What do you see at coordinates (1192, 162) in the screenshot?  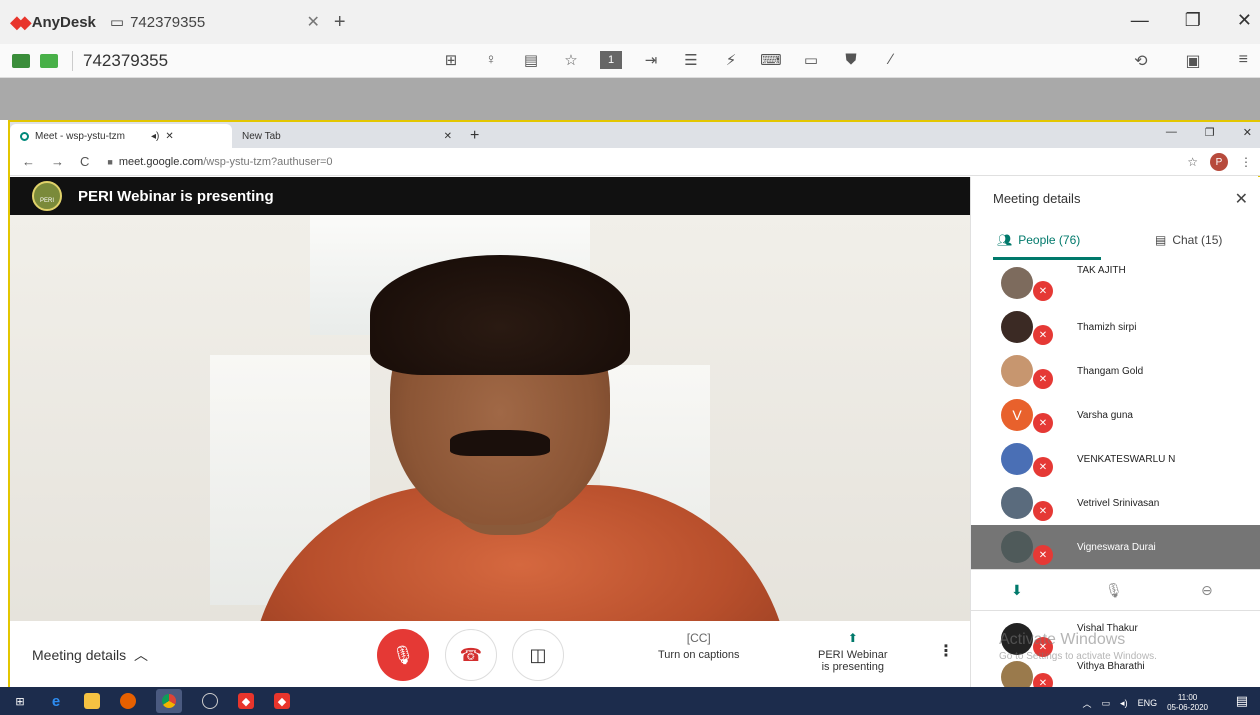 I see `bookmark-star-icon: ☆` at bounding box center [1192, 162].